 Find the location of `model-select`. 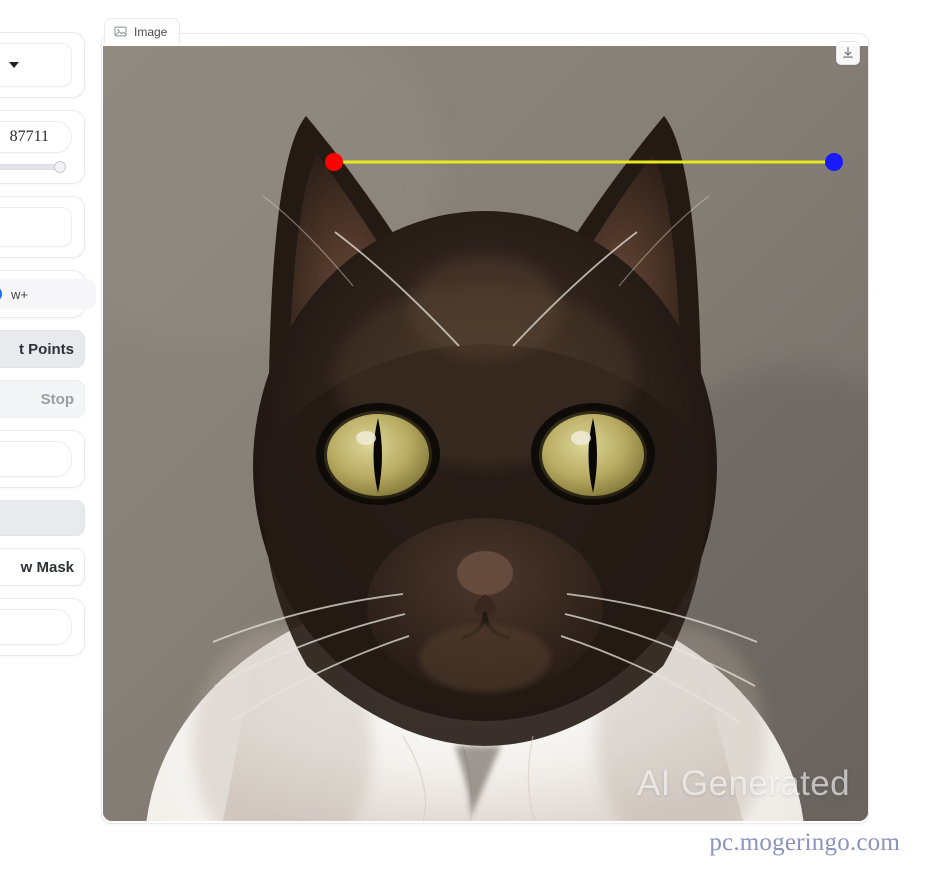

model-select is located at coordinates (36, 65).